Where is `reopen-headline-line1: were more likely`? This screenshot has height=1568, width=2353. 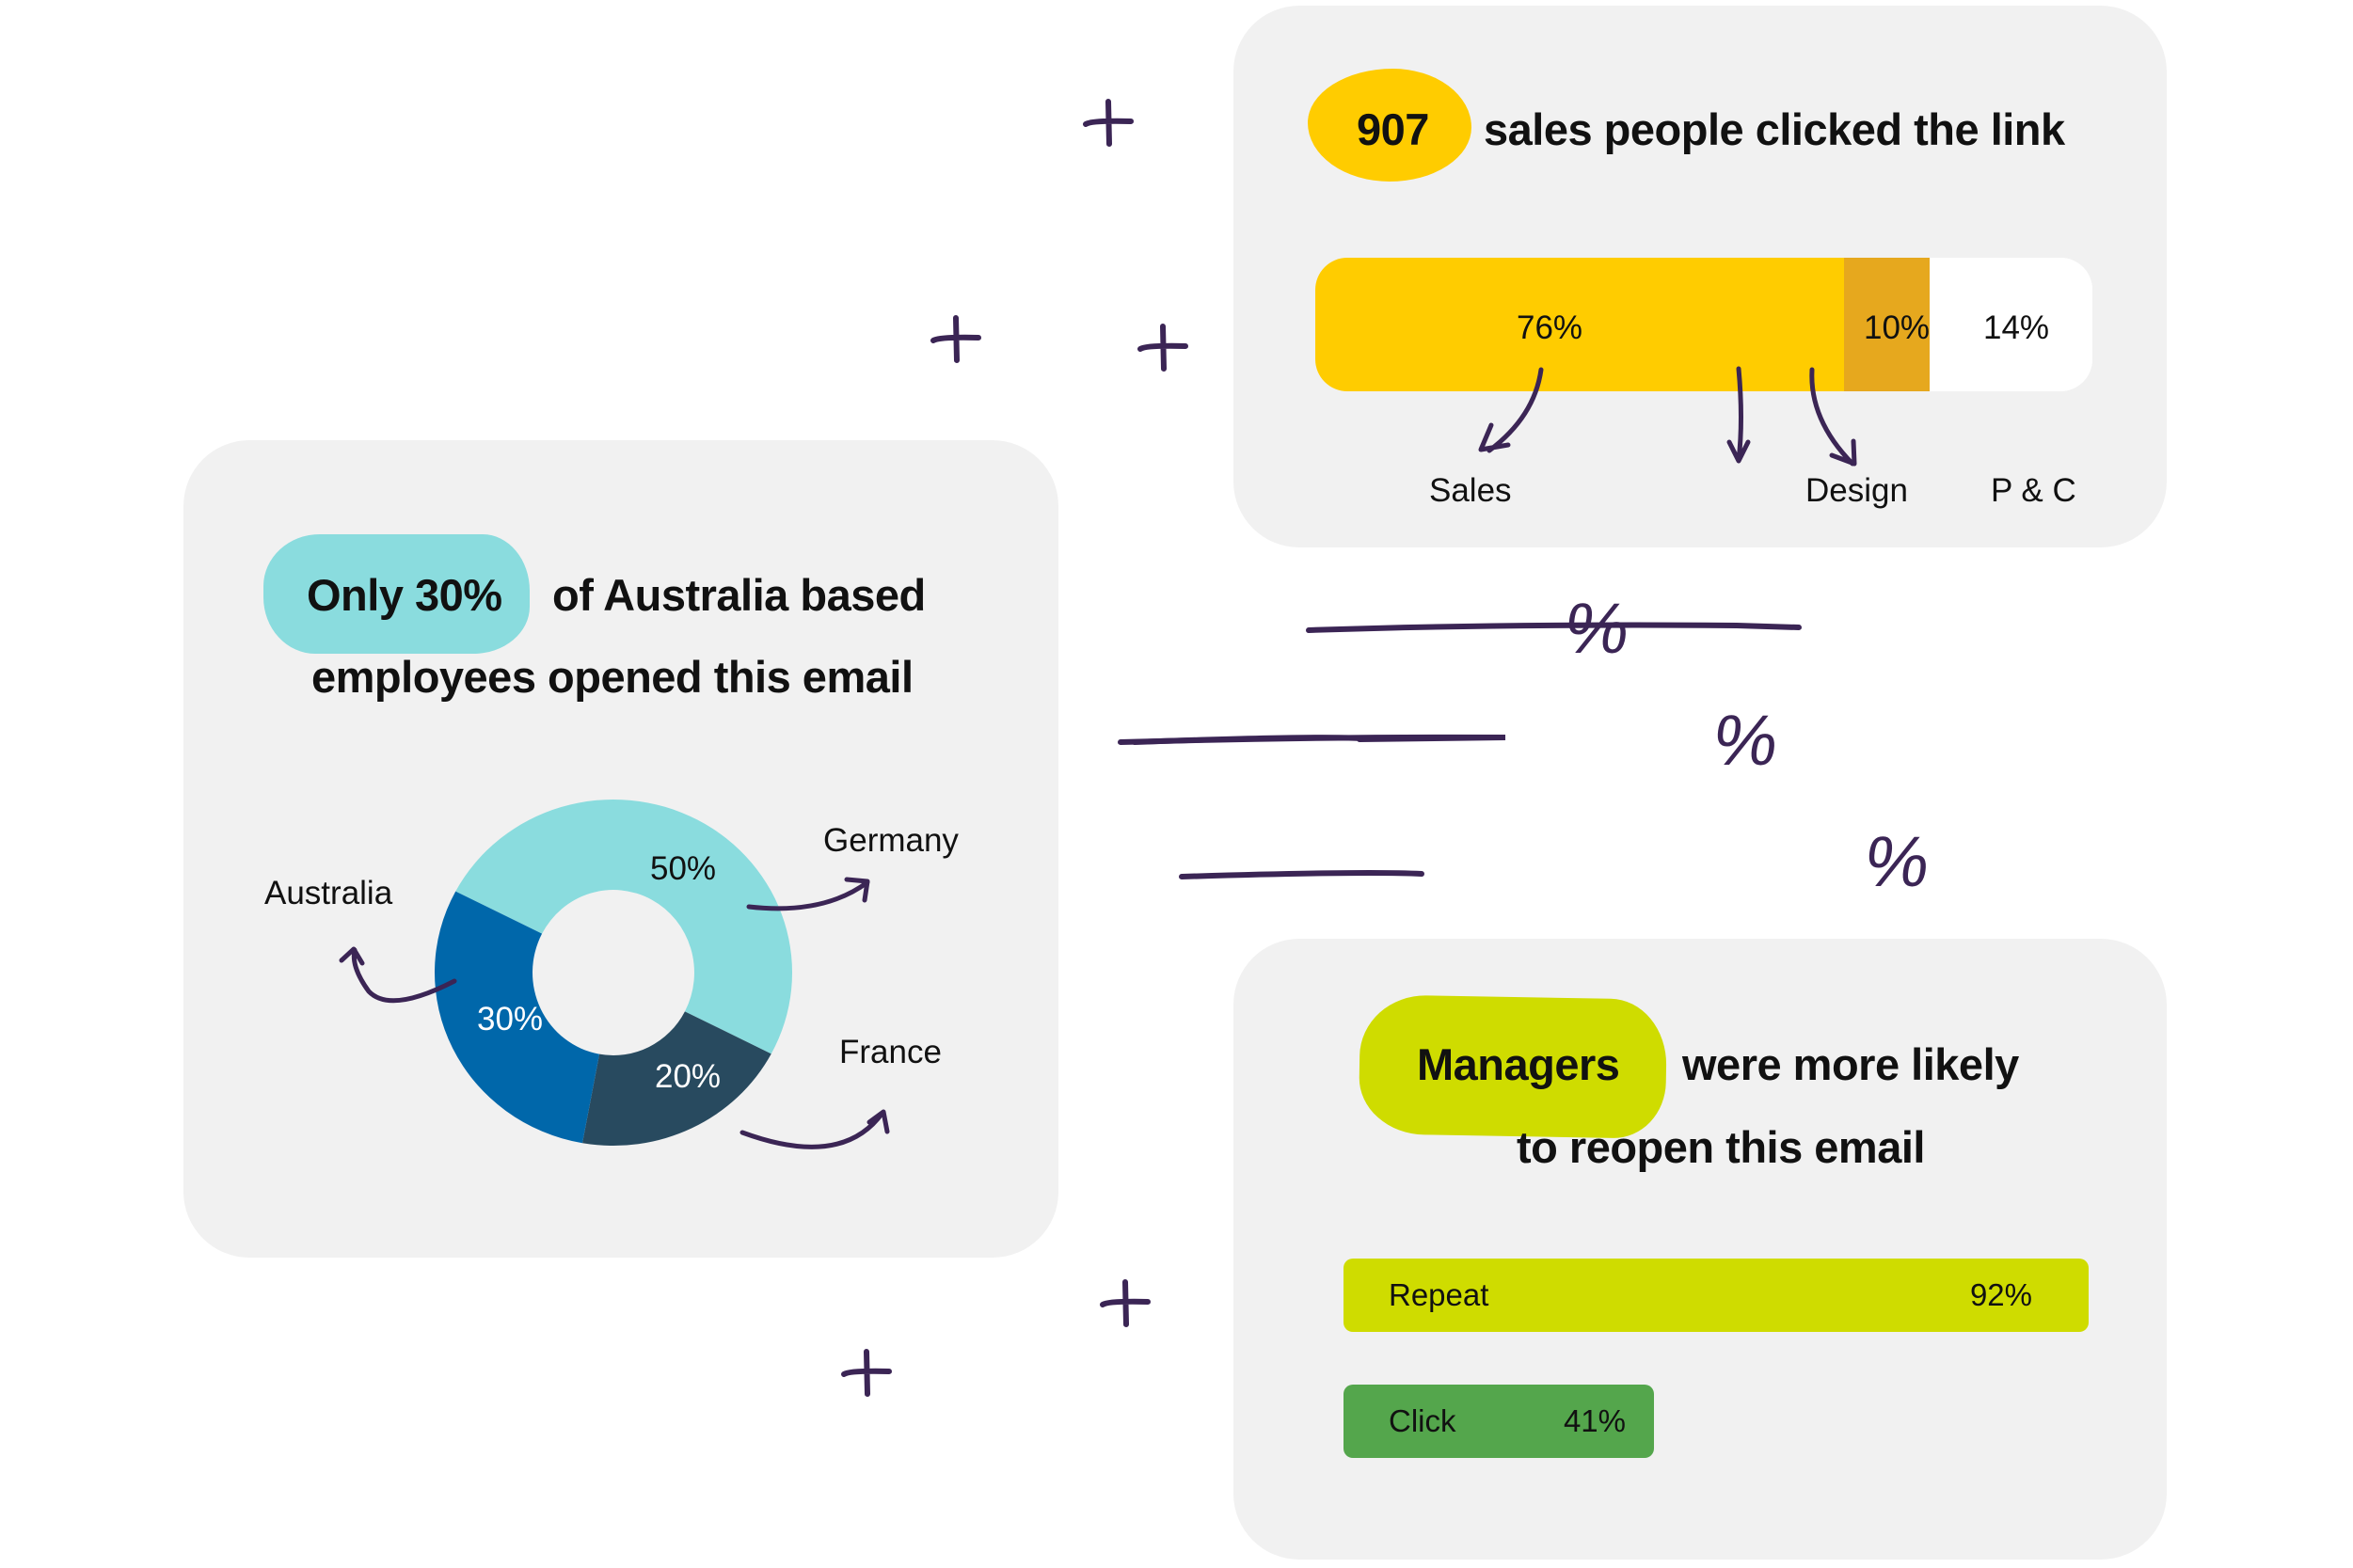
reopen-headline-line1: were more likely is located at coordinates (1850, 1064).